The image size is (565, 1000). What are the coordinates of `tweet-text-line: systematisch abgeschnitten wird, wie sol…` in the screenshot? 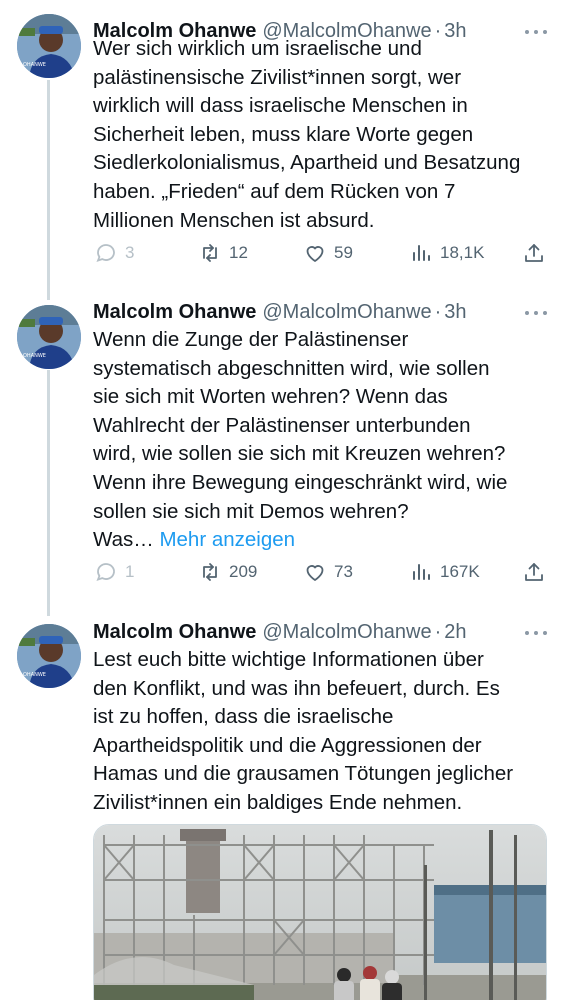 It's located at (291, 368).